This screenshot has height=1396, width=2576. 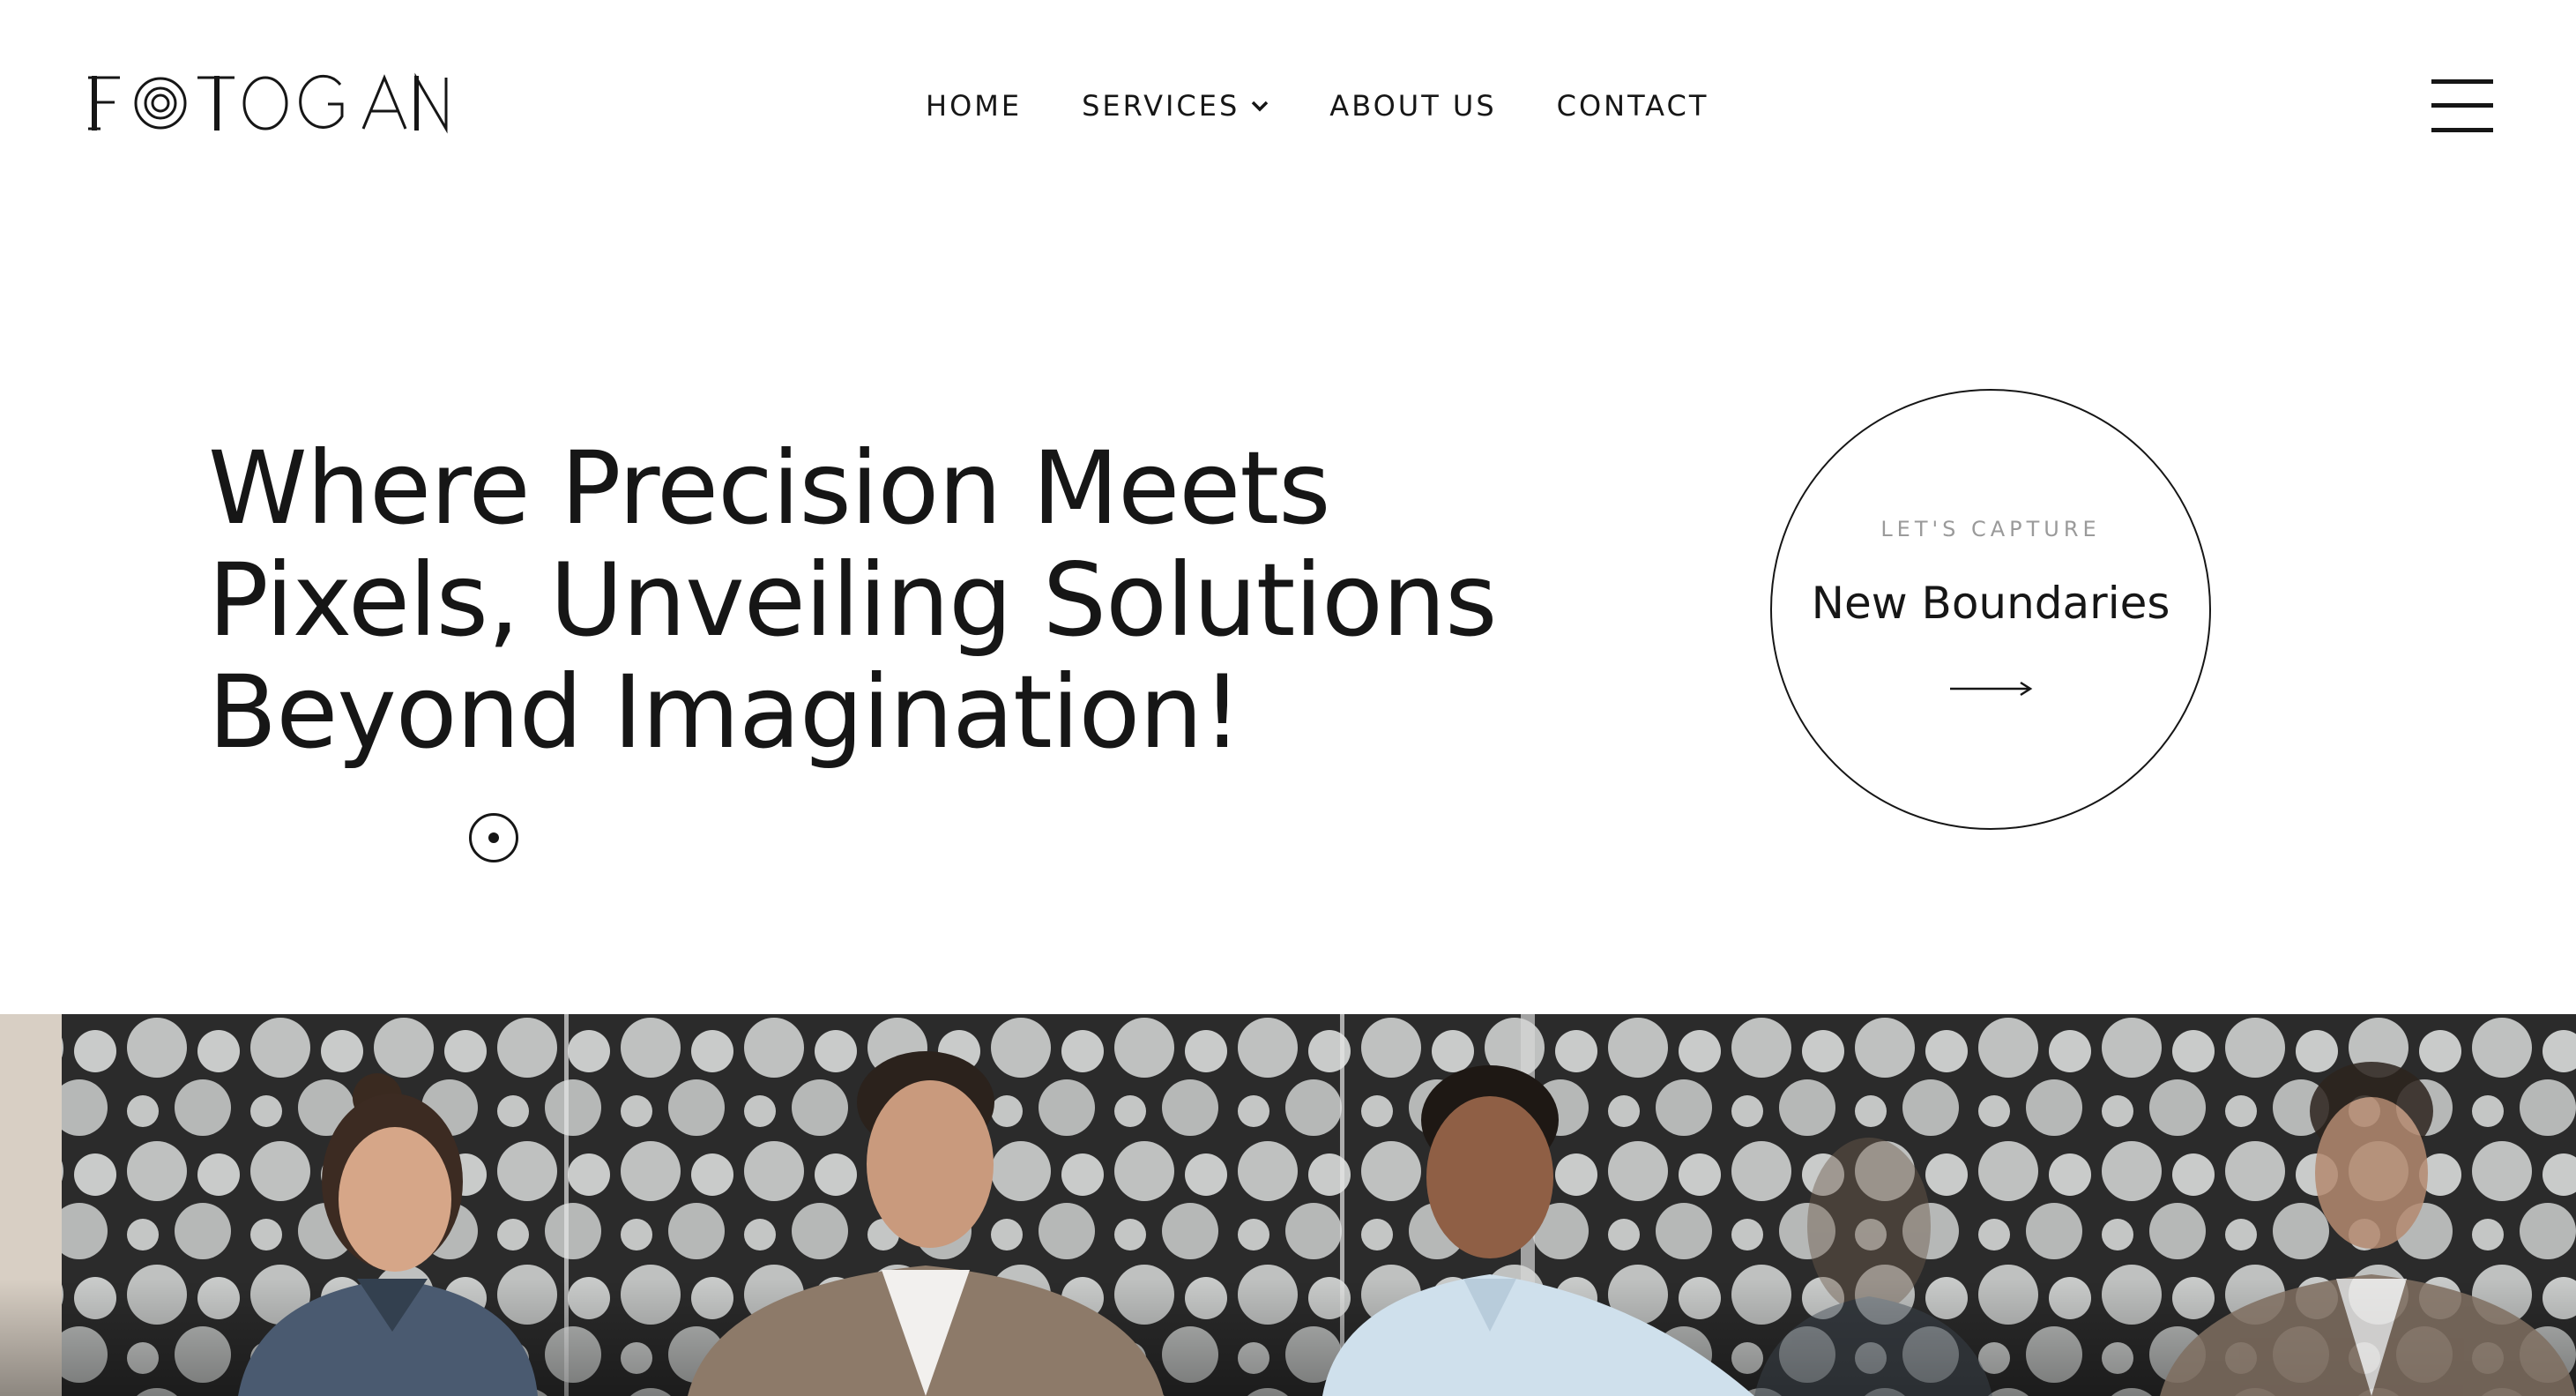 What do you see at coordinates (1991, 603) in the screenshot?
I see `cta-title: New Boundaries` at bounding box center [1991, 603].